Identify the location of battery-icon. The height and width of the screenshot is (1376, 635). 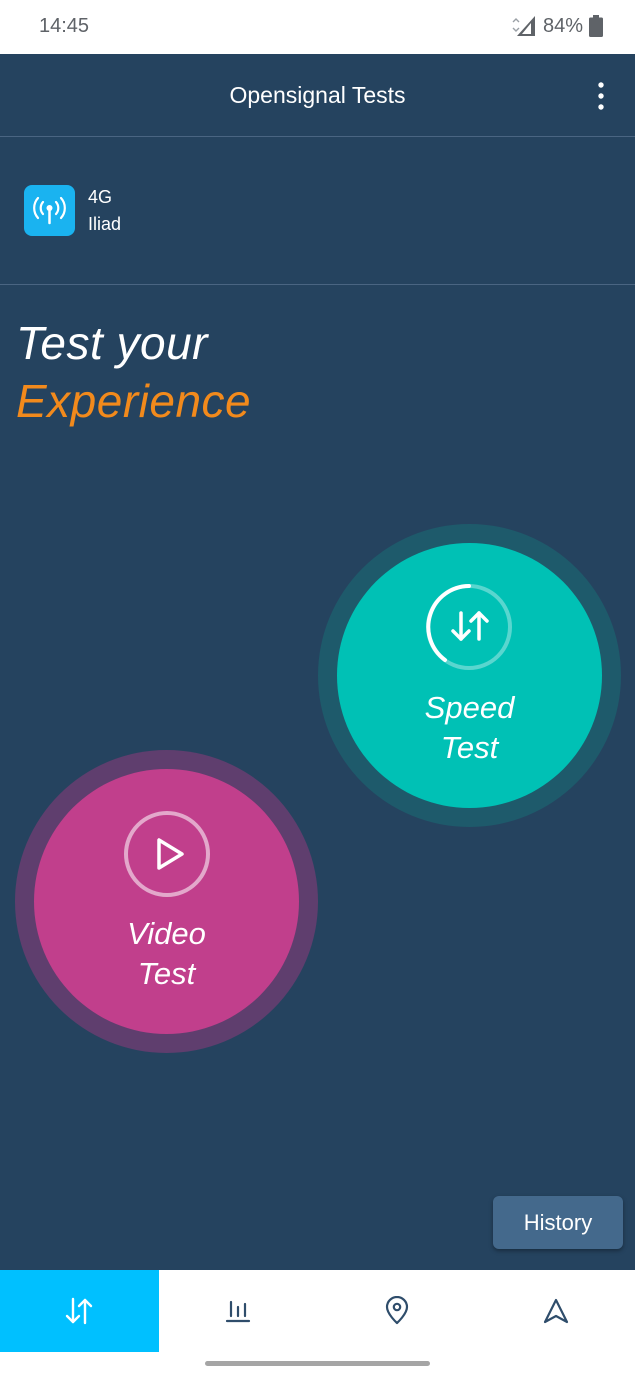
(596, 26).